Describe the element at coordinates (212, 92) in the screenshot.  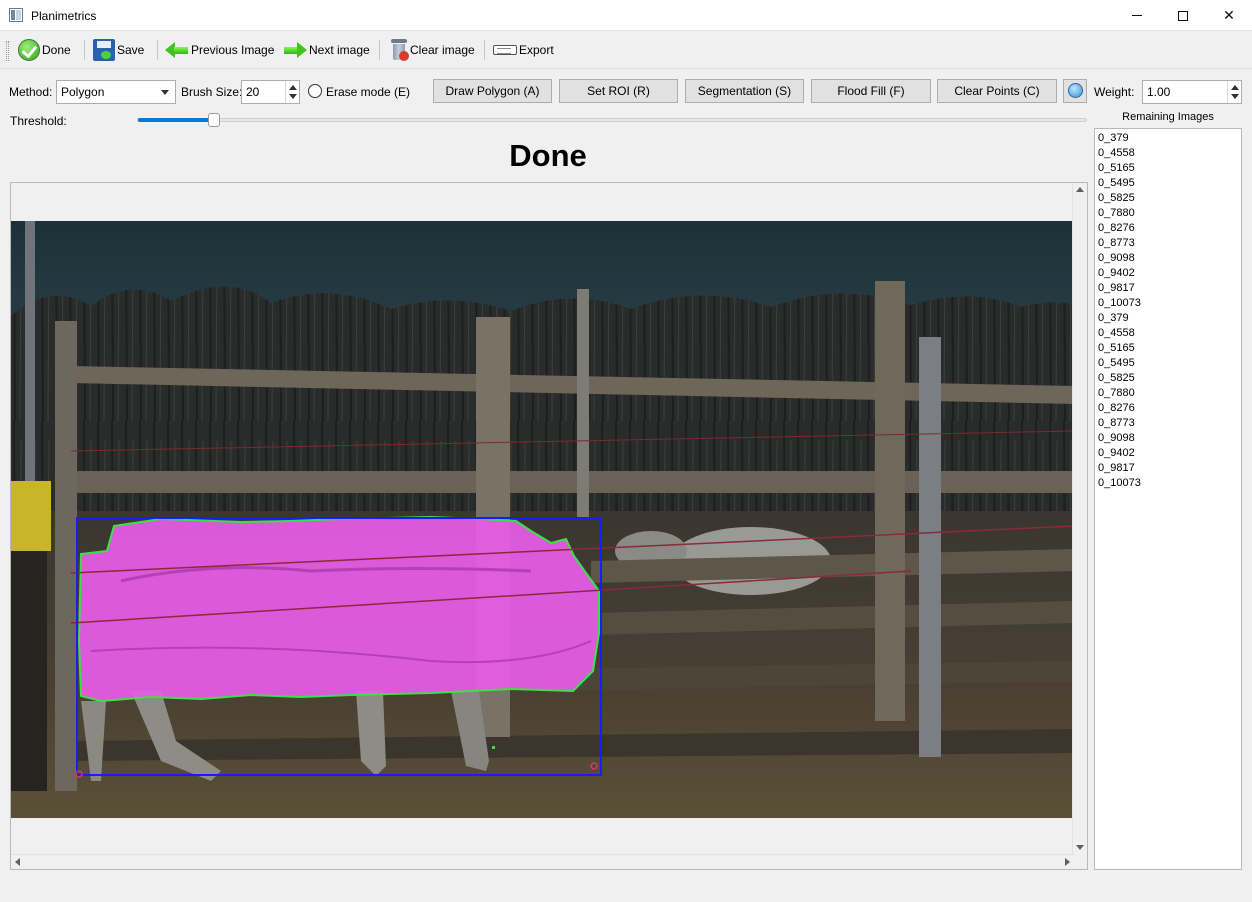
I see `brush-size-label: Brush Size:` at that location.